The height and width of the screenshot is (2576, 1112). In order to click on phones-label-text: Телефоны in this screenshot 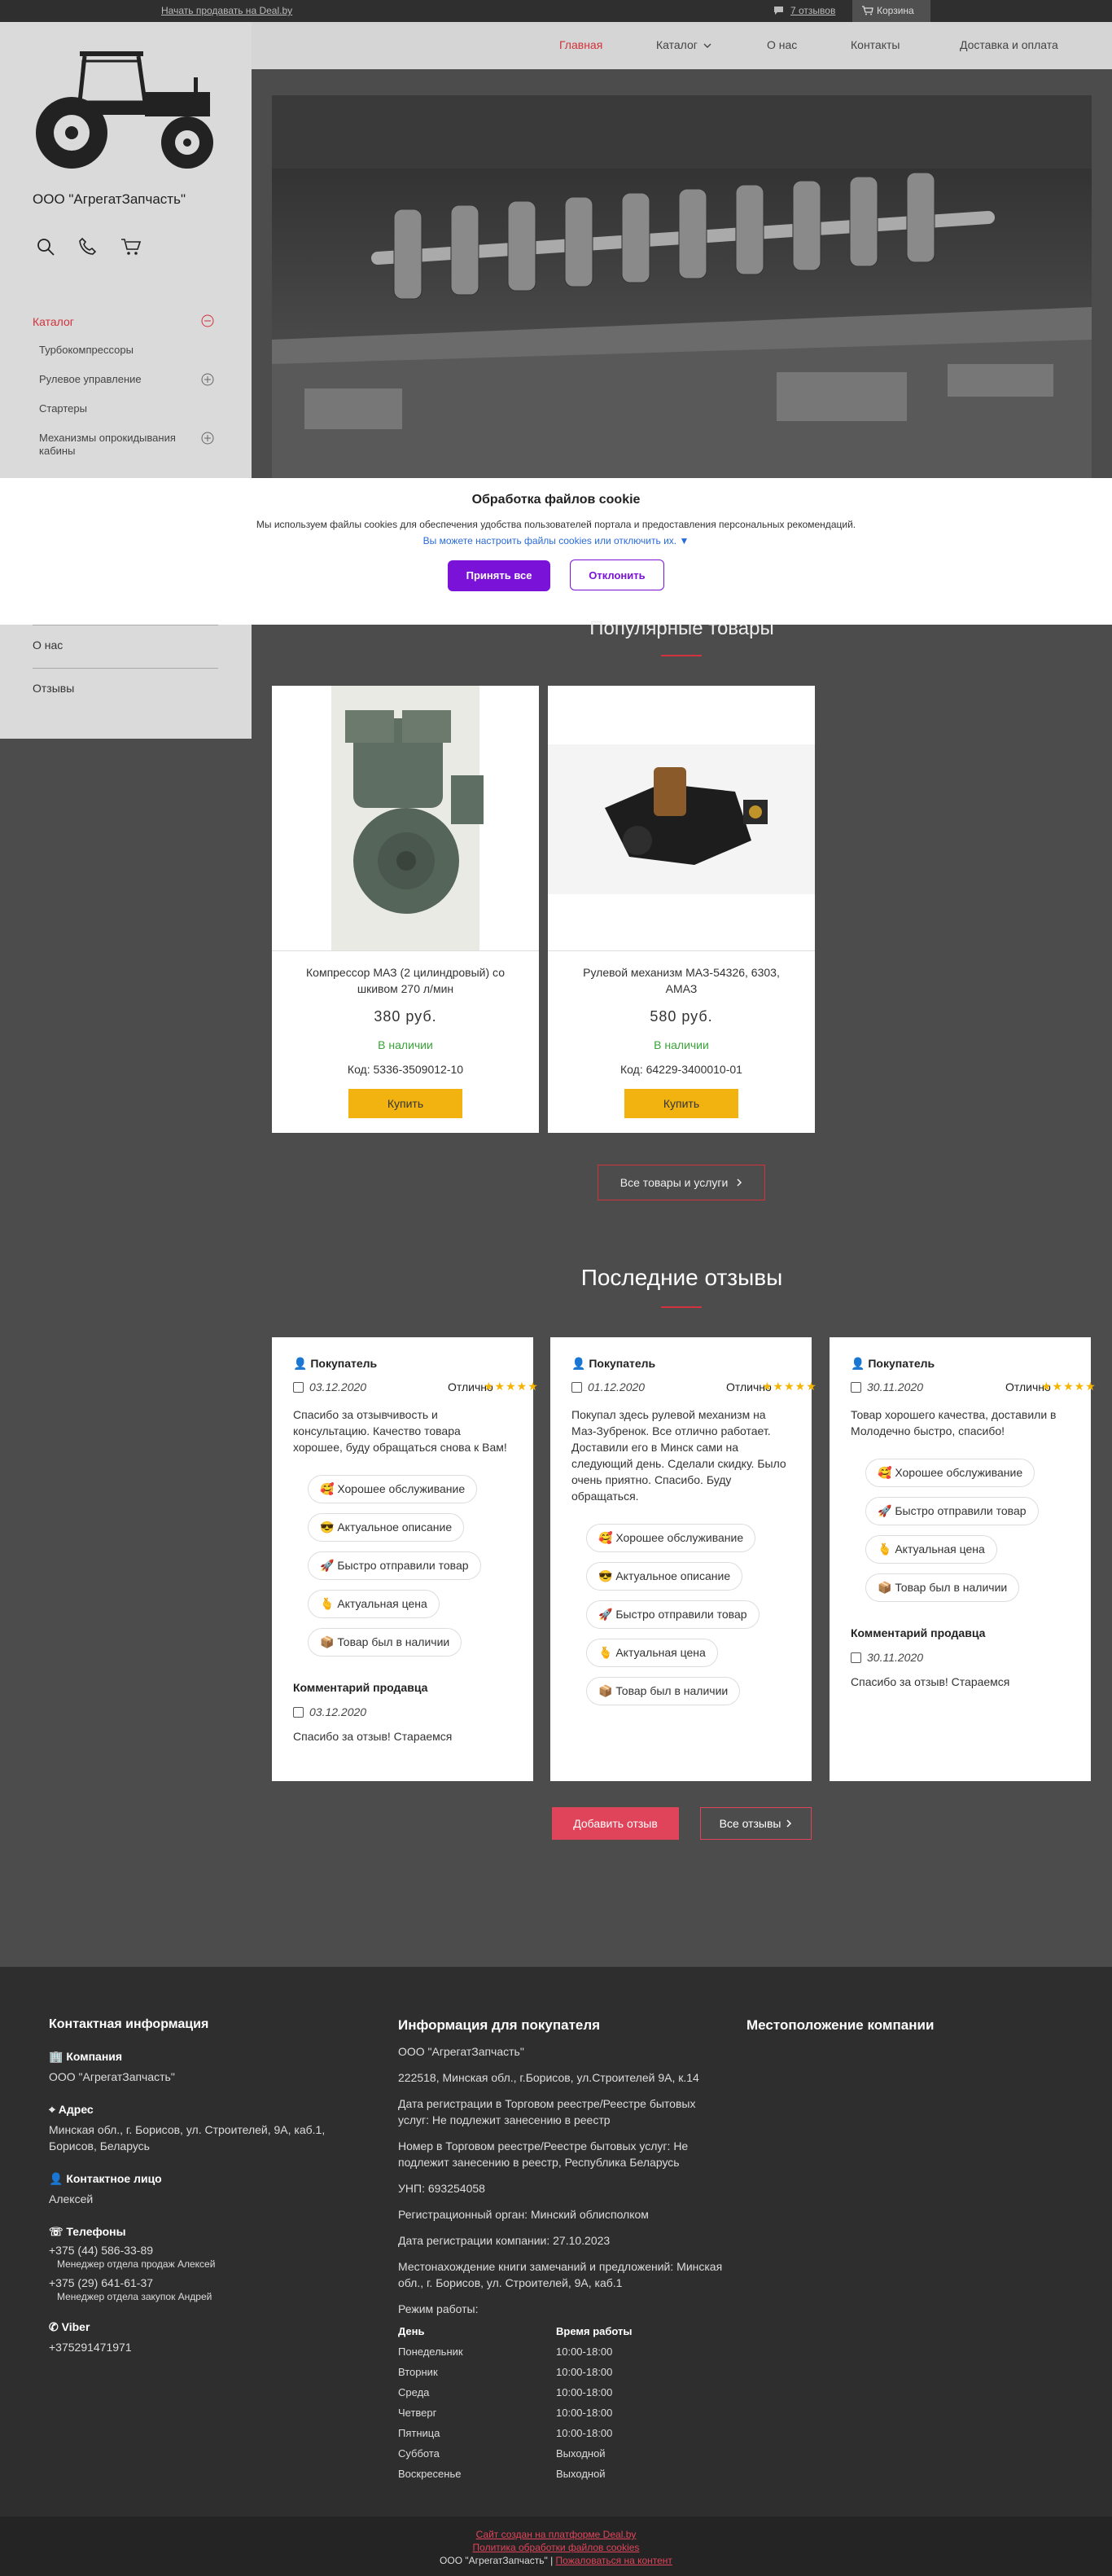, I will do `click(96, 2231)`.